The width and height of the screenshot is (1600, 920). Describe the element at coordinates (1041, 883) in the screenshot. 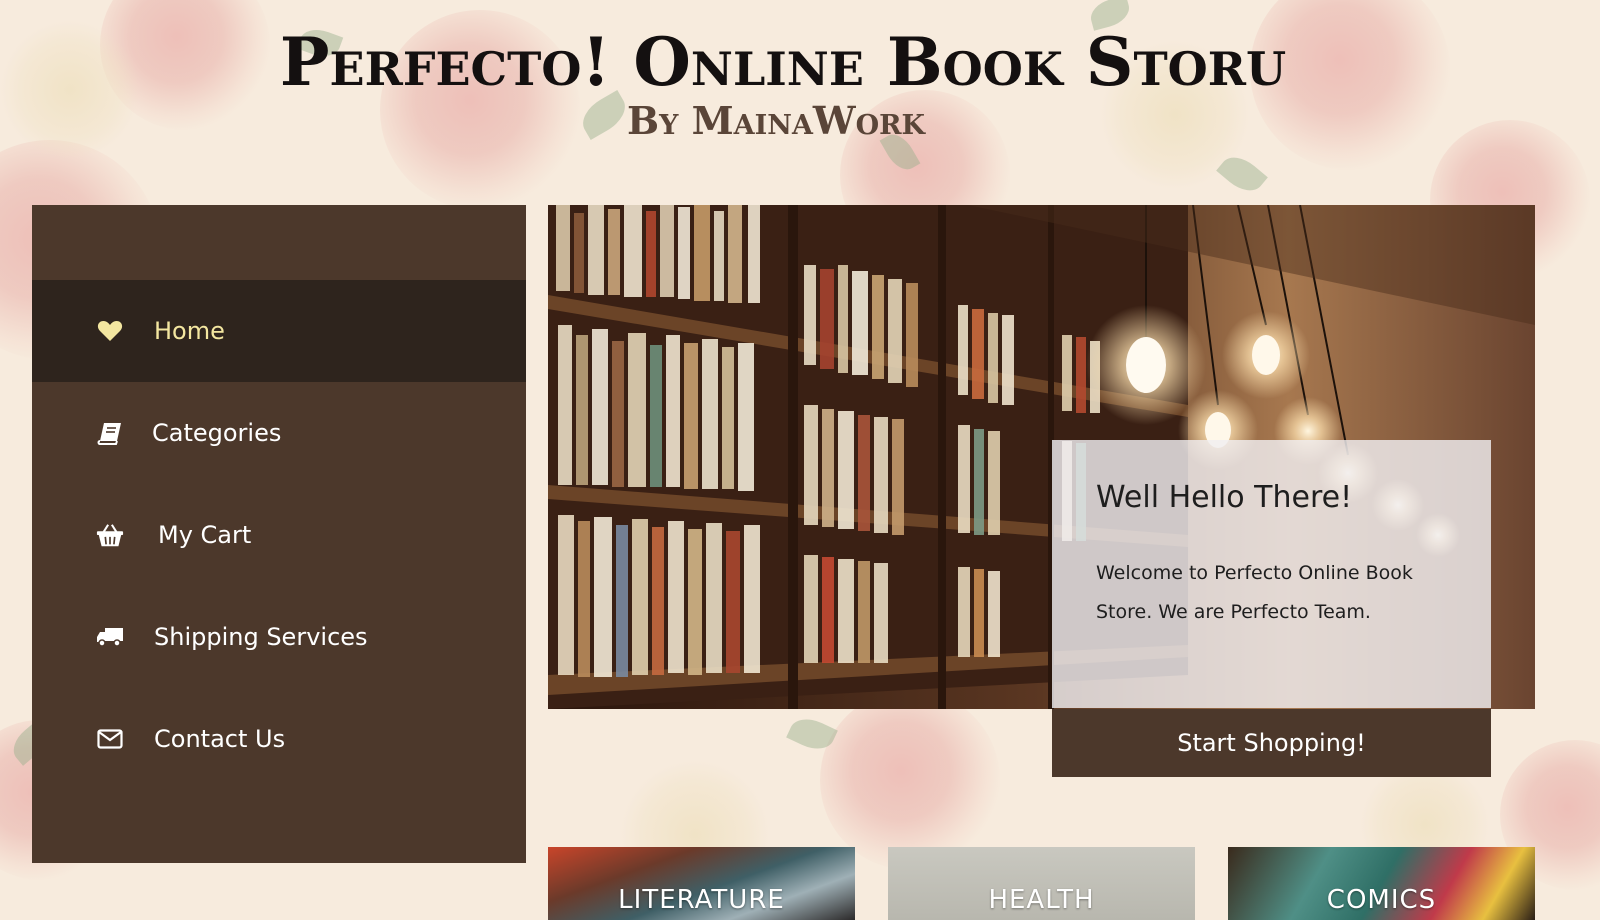

I see `category-tile-health: HEALTH` at that location.